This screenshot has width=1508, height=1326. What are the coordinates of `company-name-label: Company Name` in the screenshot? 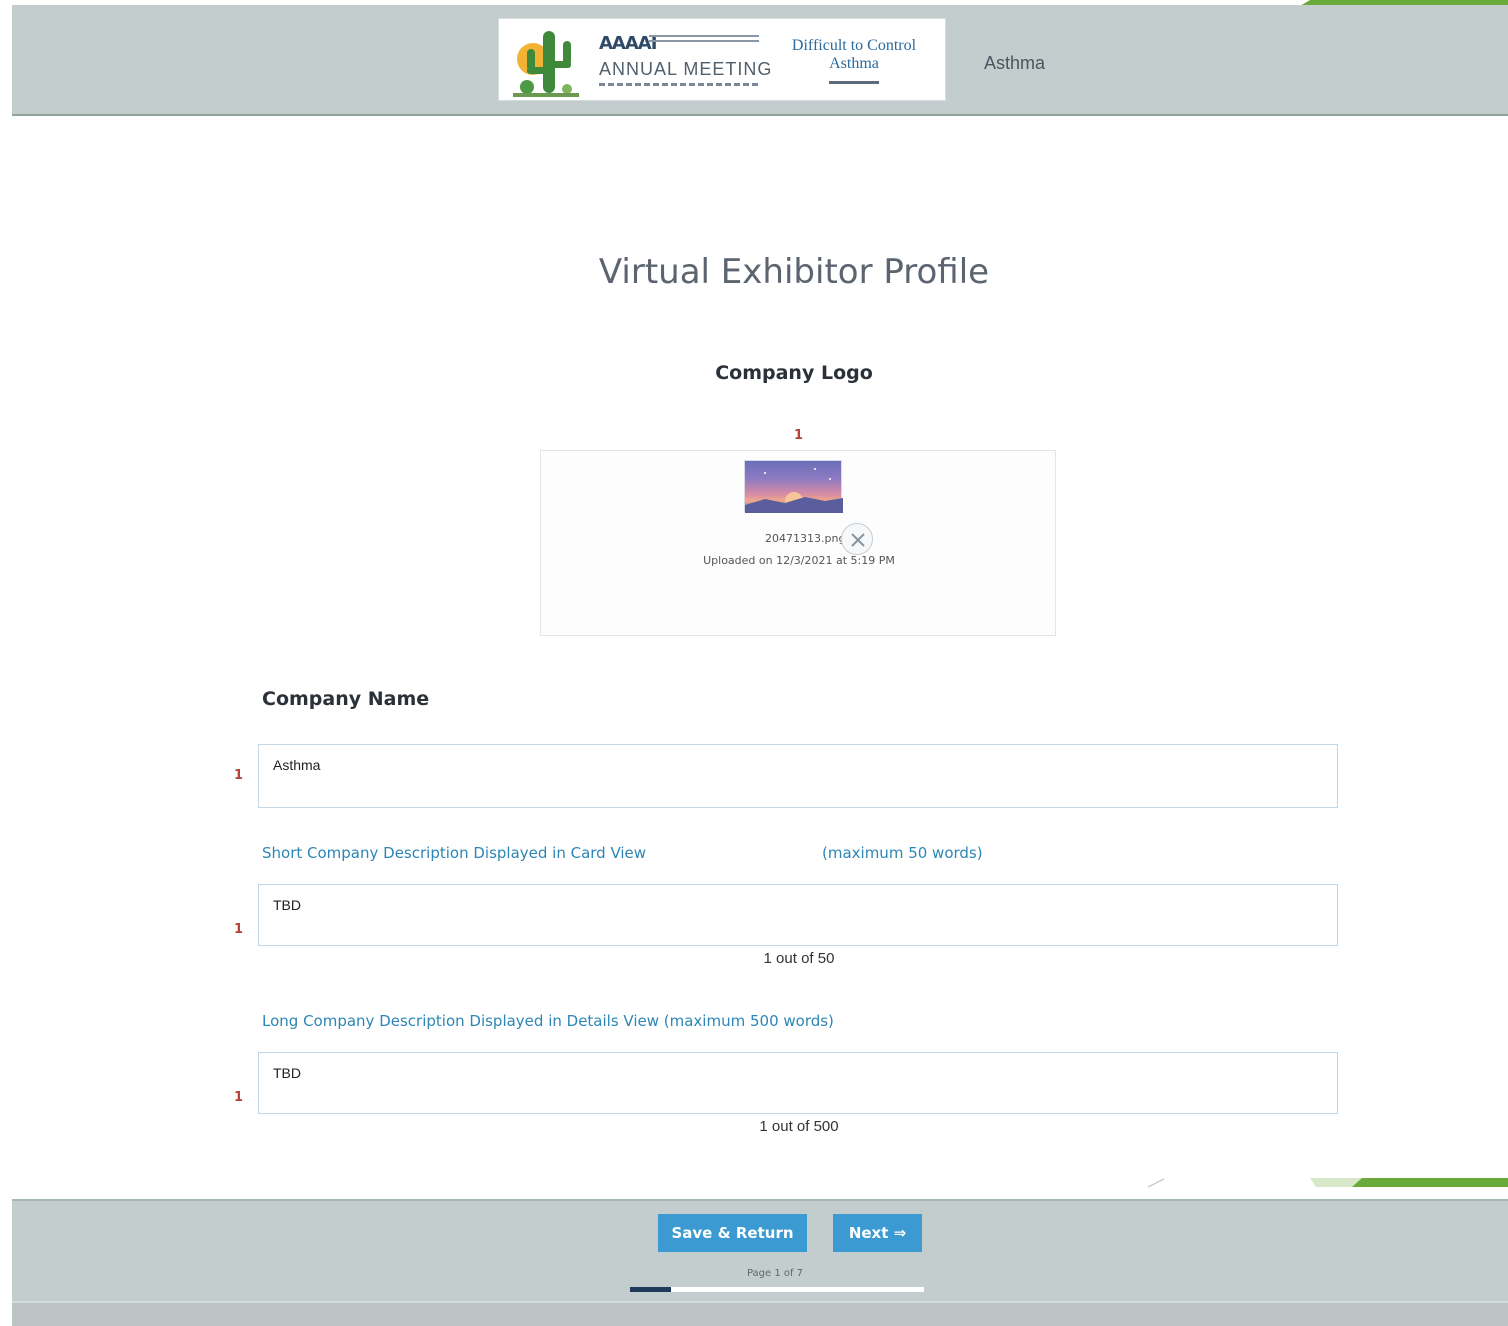 It's located at (346, 699).